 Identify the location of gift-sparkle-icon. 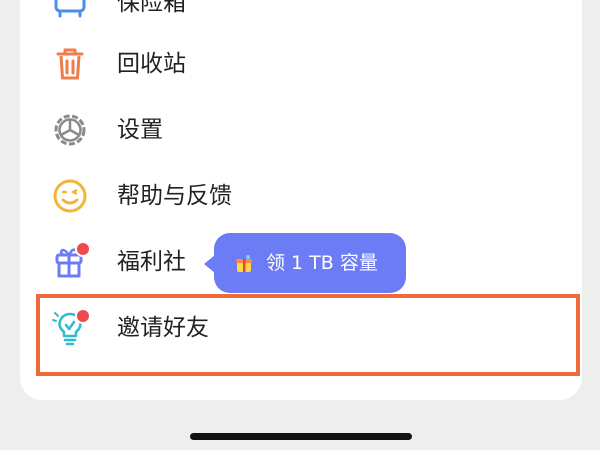
(244, 263).